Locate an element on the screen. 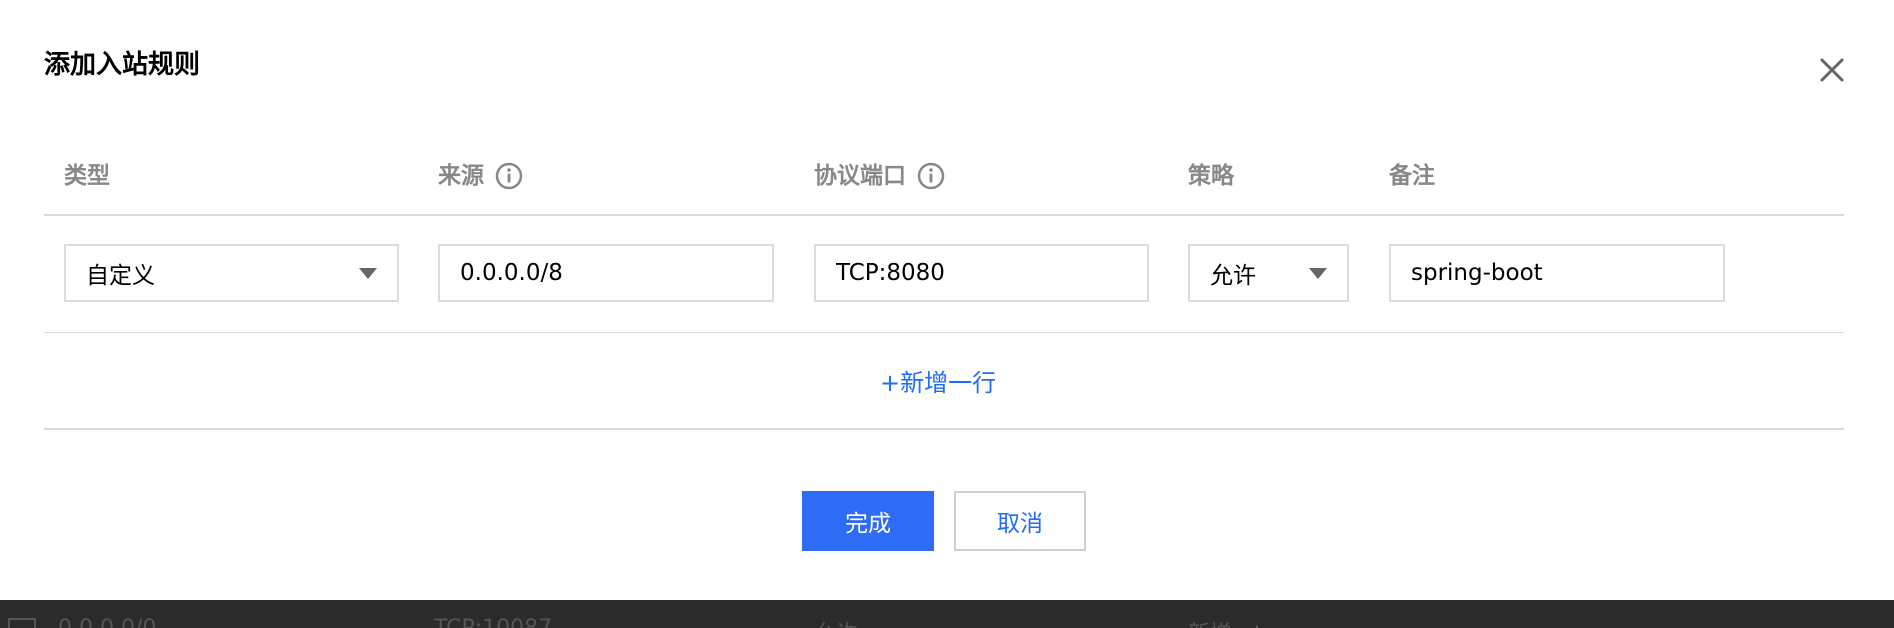 This screenshot has height=628, width=1894. protocol-port-input-field is located at coordinates (991, 273).